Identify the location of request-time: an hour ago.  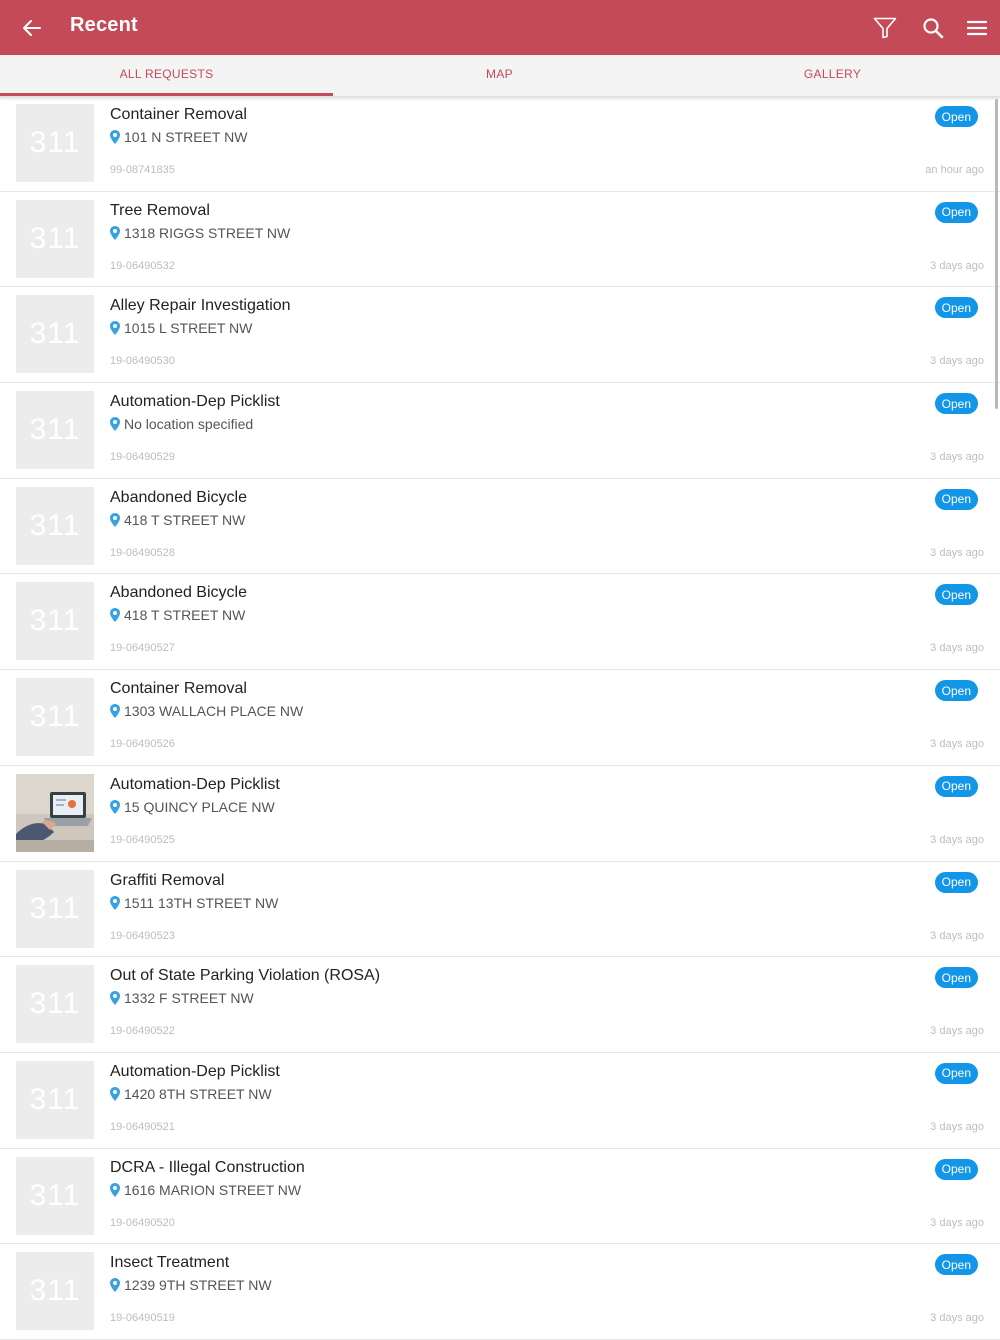
(954, 170).